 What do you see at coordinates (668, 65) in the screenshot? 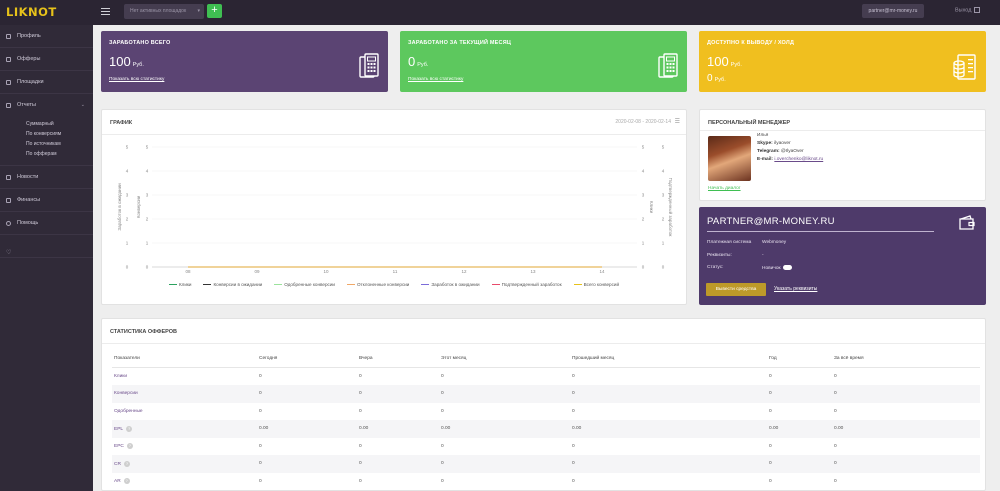
I see `calculator-icon` at bounding box center [668, 65].